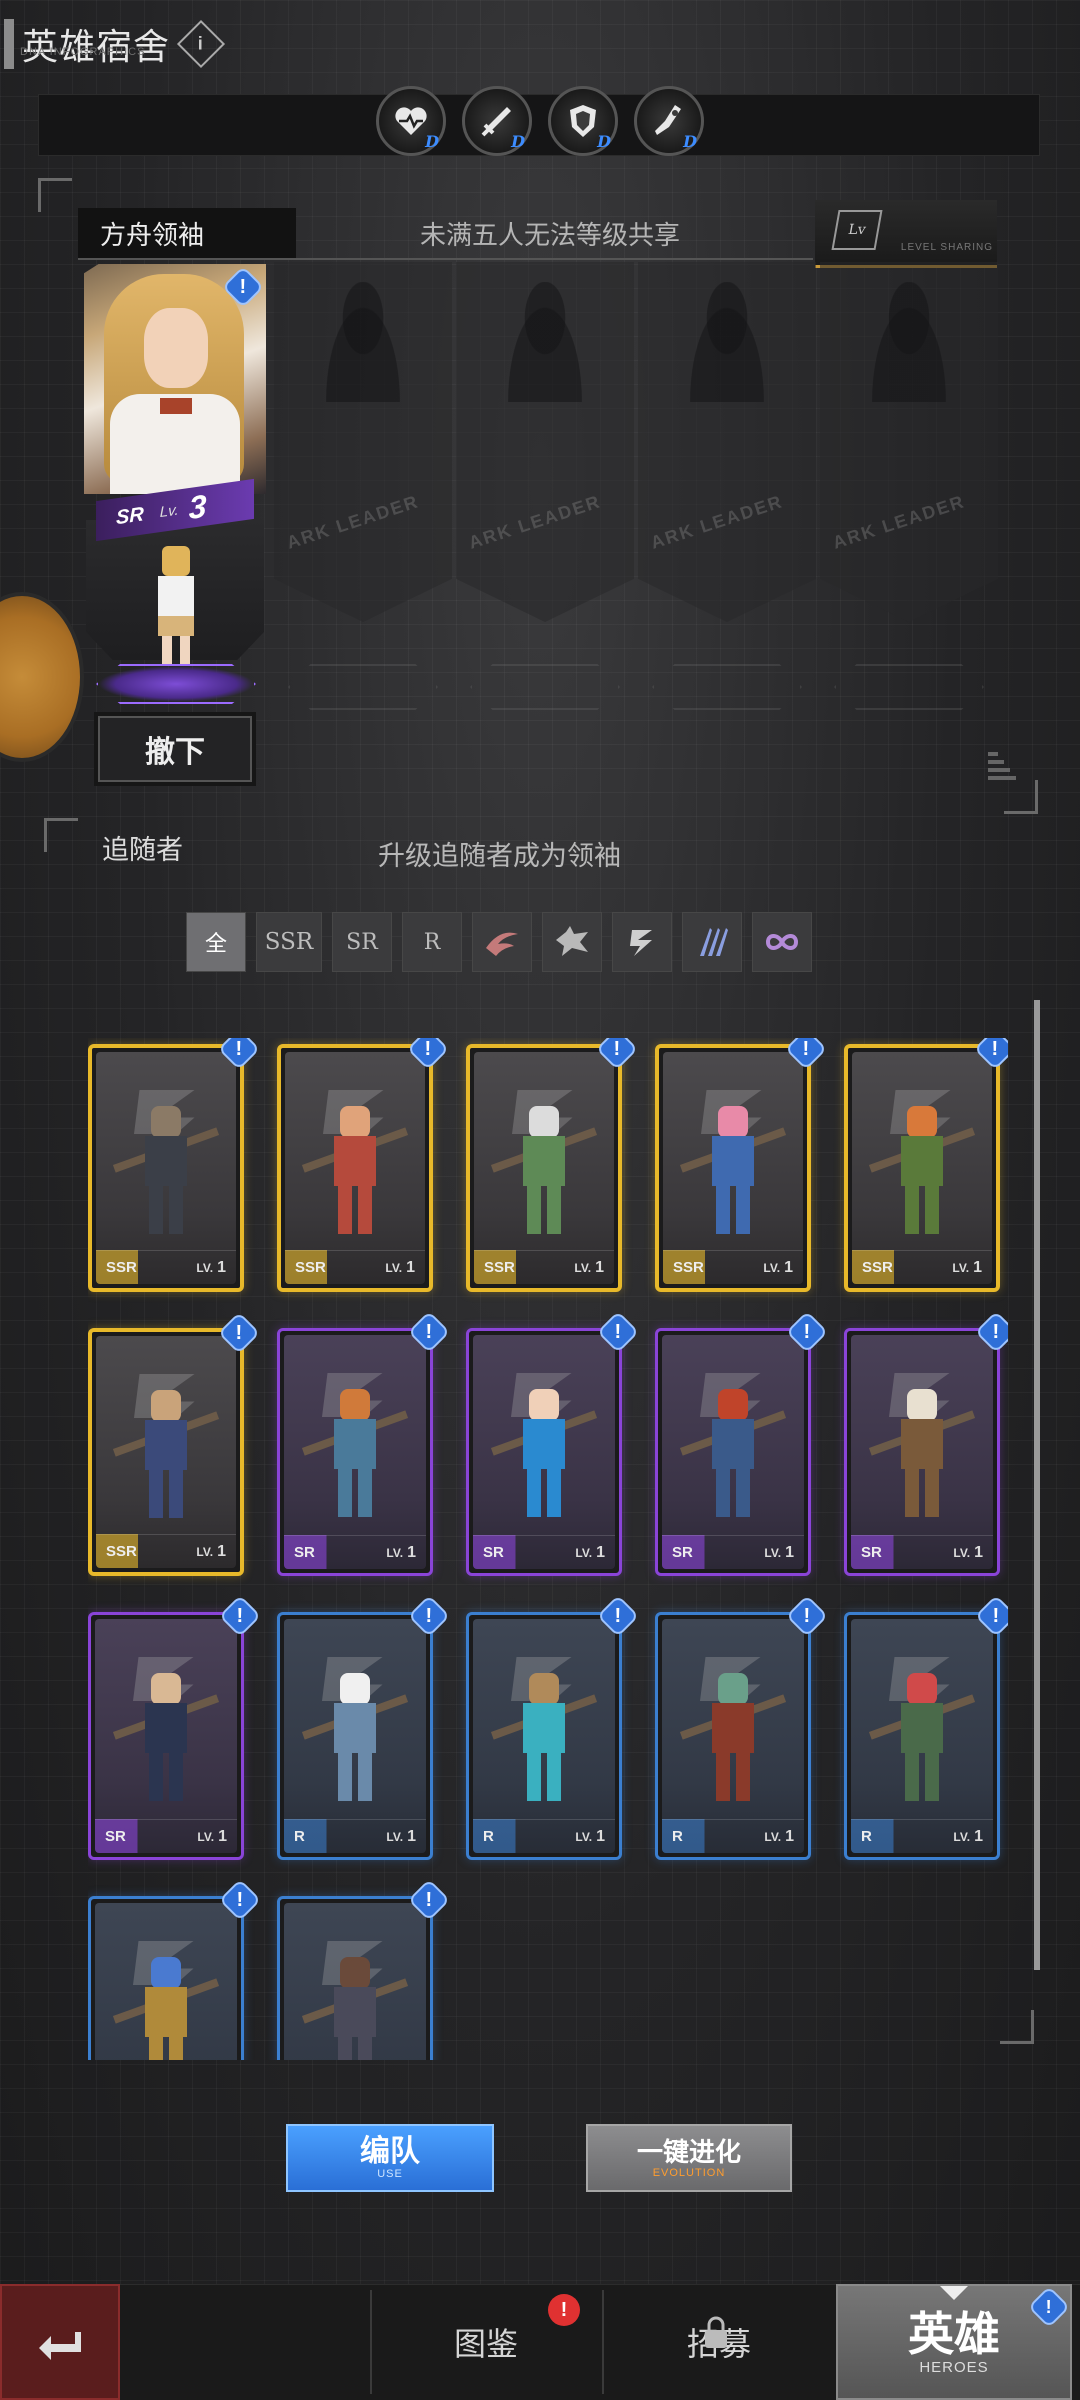 The image size is (1080, 2400). Describe the element at coordinates (540, 121) in the screenshot. I see `attribute-icons: D D D D` at that location.